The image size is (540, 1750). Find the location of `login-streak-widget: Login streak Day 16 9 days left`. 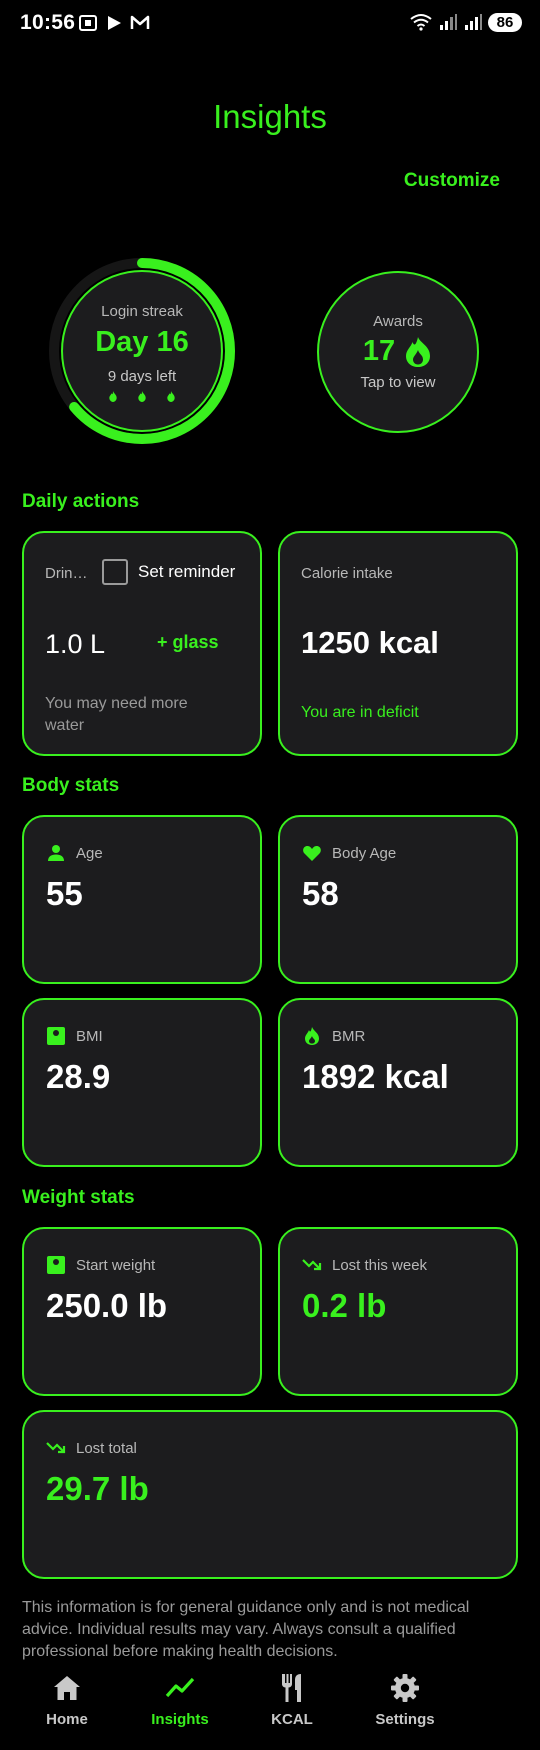

login-streak-widget: Login streak Day 16 9 days left is located at coordinates (142, 351).